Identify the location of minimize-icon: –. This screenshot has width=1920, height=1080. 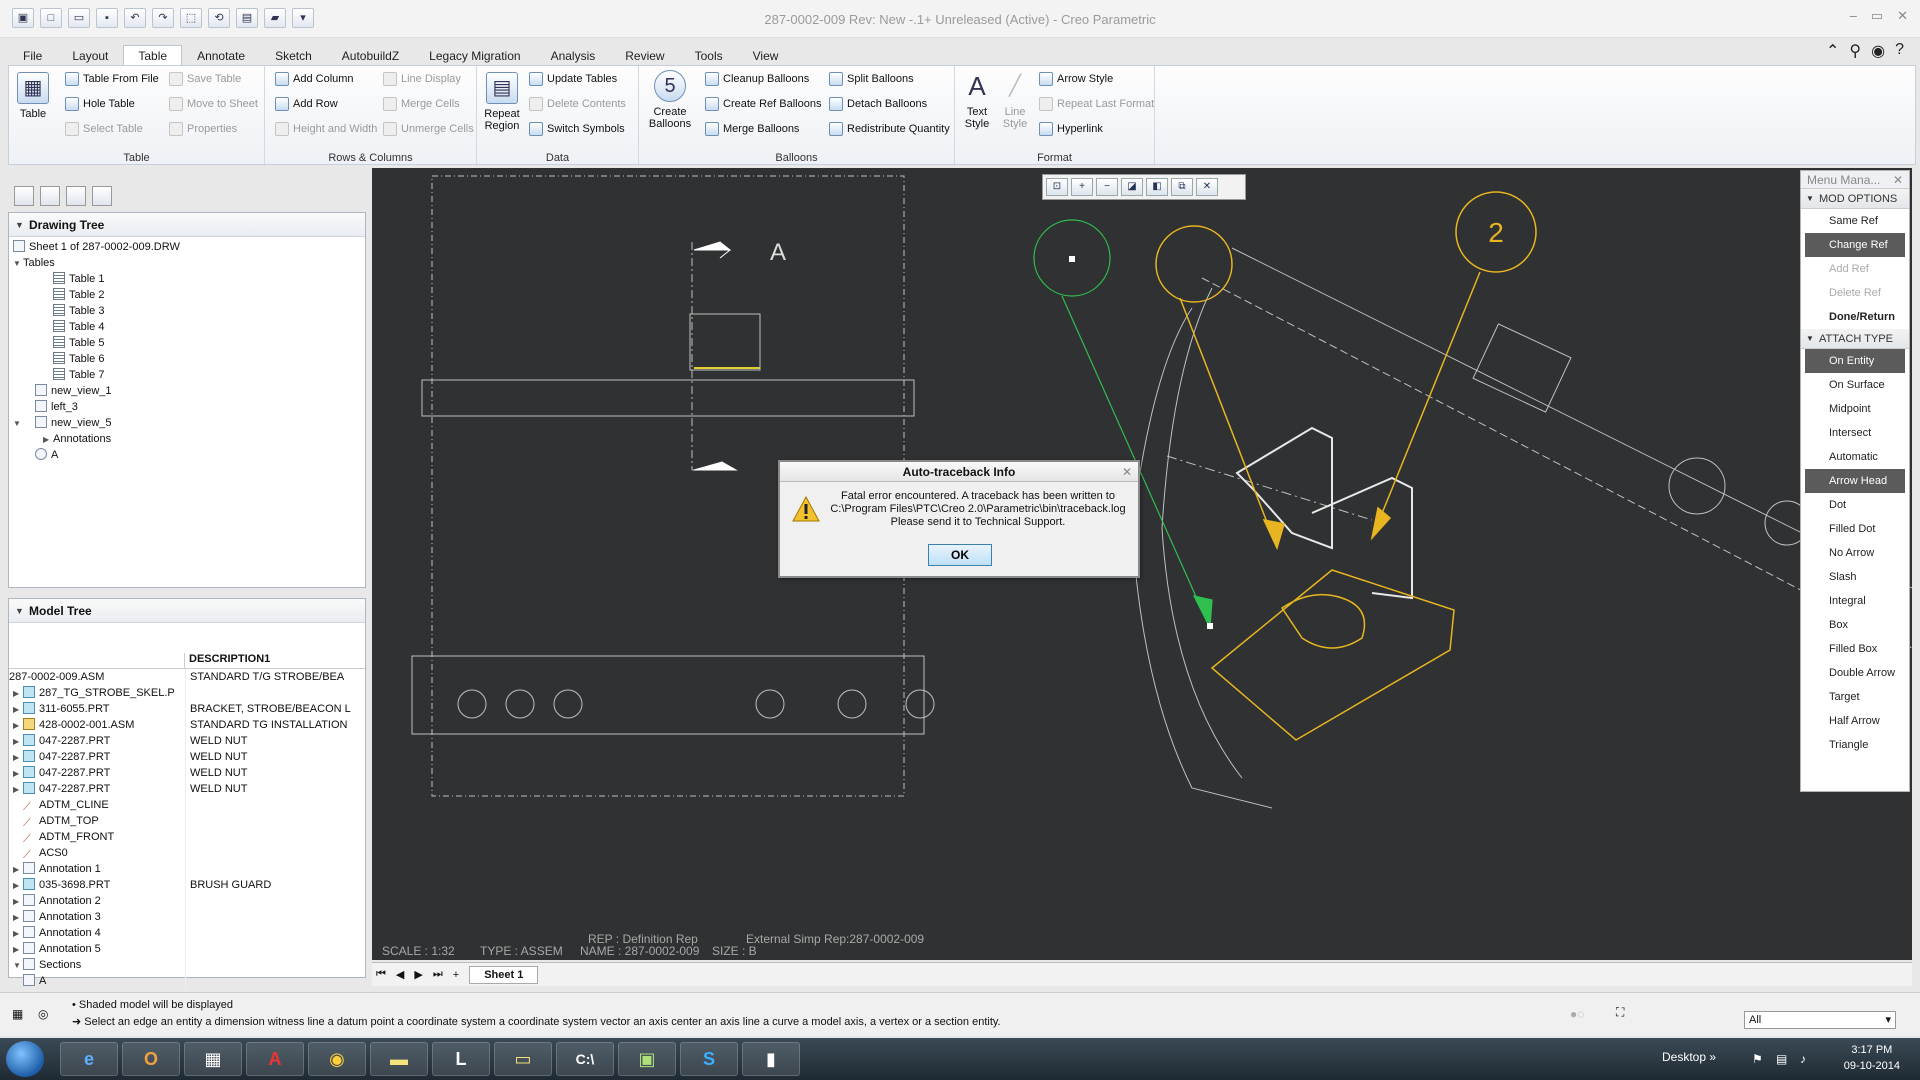
(1853, 16).